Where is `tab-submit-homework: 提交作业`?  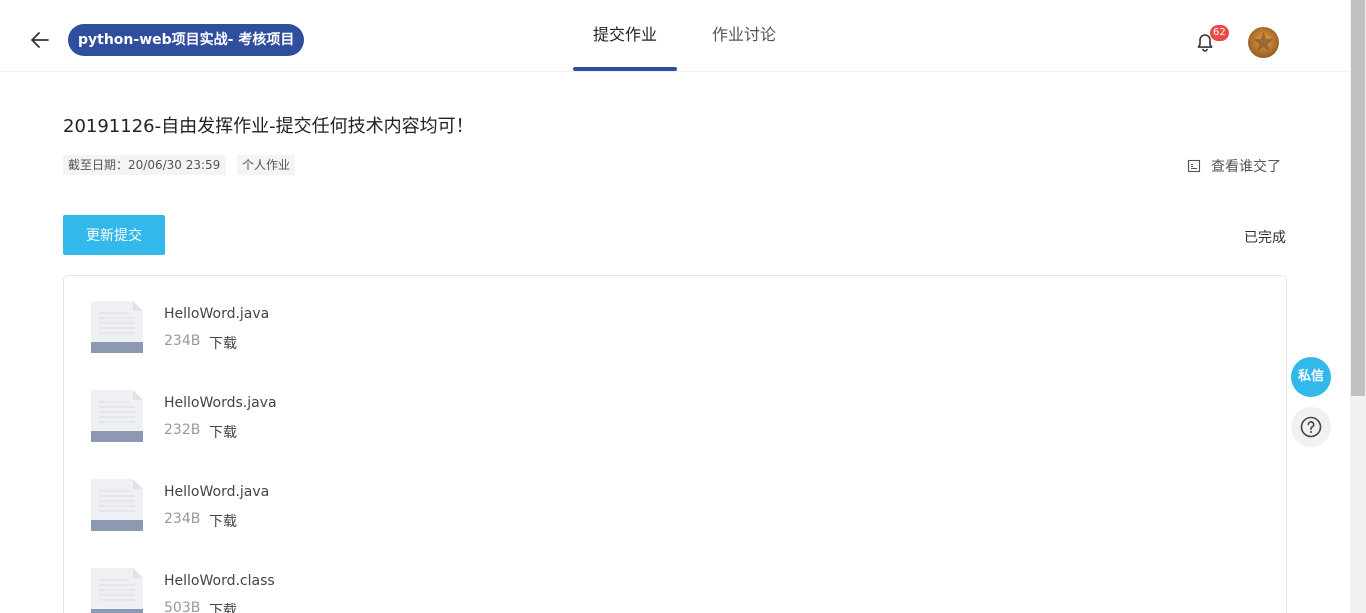 tab-submit-homework: 提交作业 is located at coordinates (625, 36).